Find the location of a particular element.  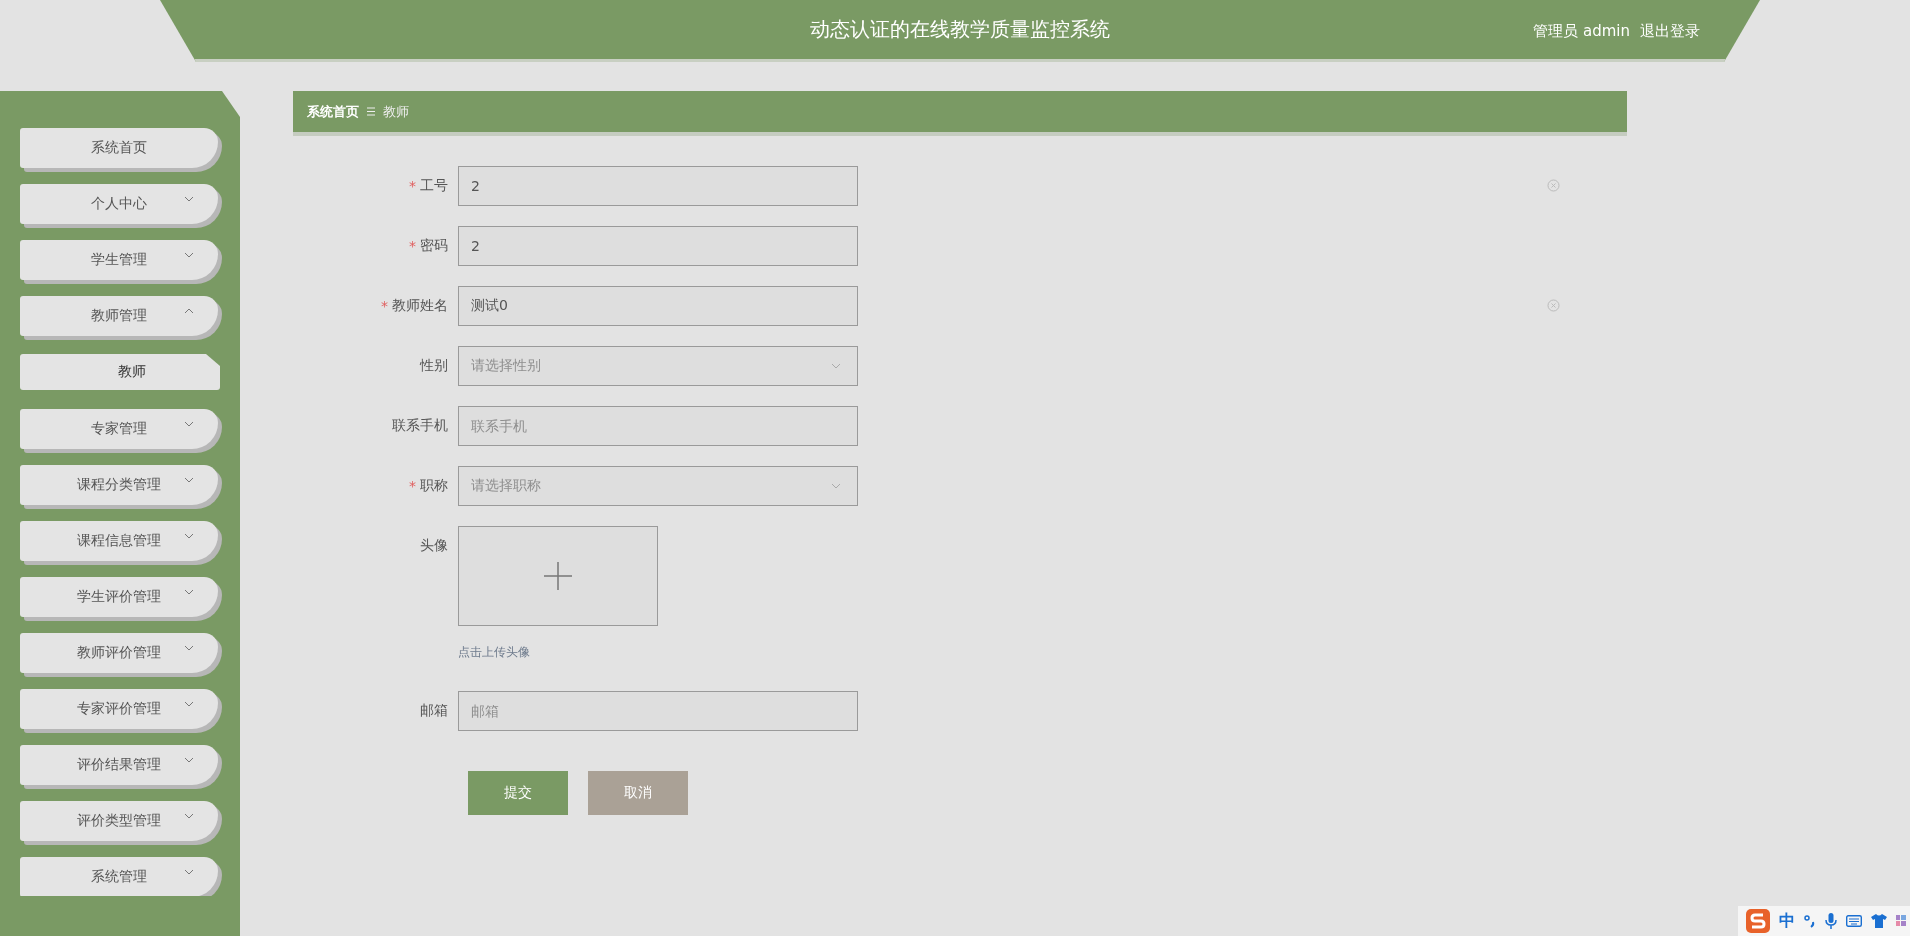

keyboard-icon is located at coordinates (1854, 921).